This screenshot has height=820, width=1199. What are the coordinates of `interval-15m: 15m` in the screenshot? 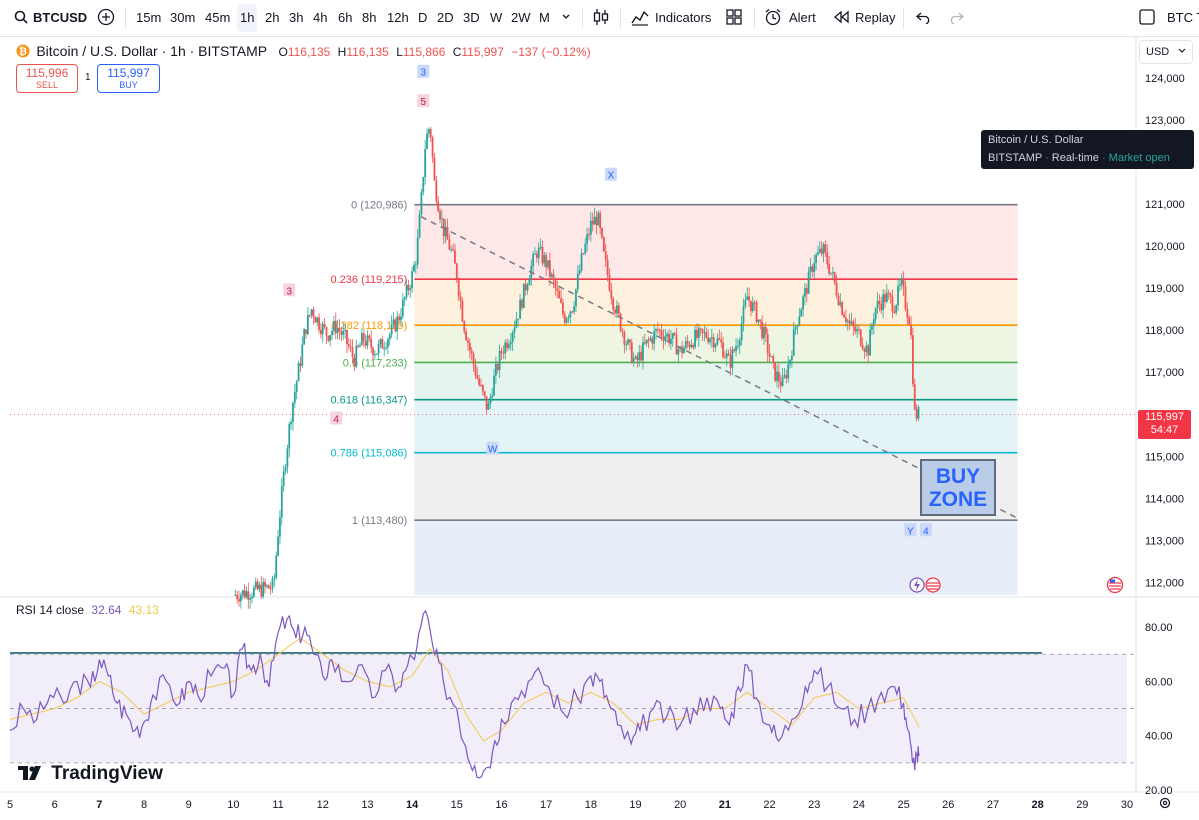 It's located at (148, 18).